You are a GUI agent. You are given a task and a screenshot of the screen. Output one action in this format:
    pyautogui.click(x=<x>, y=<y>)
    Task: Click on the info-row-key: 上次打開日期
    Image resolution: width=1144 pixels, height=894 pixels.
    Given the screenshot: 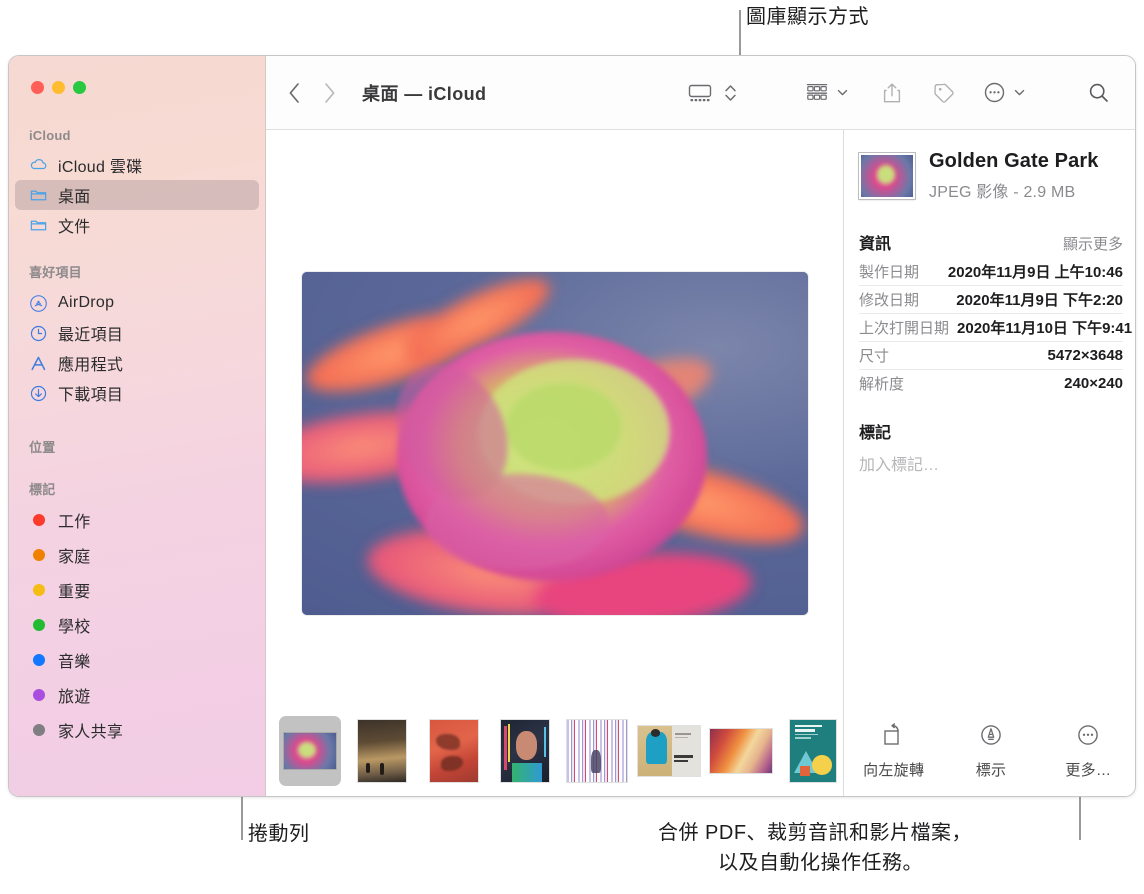 What is the action you would take?
    pyautogui.click(x=904, y=328)
    